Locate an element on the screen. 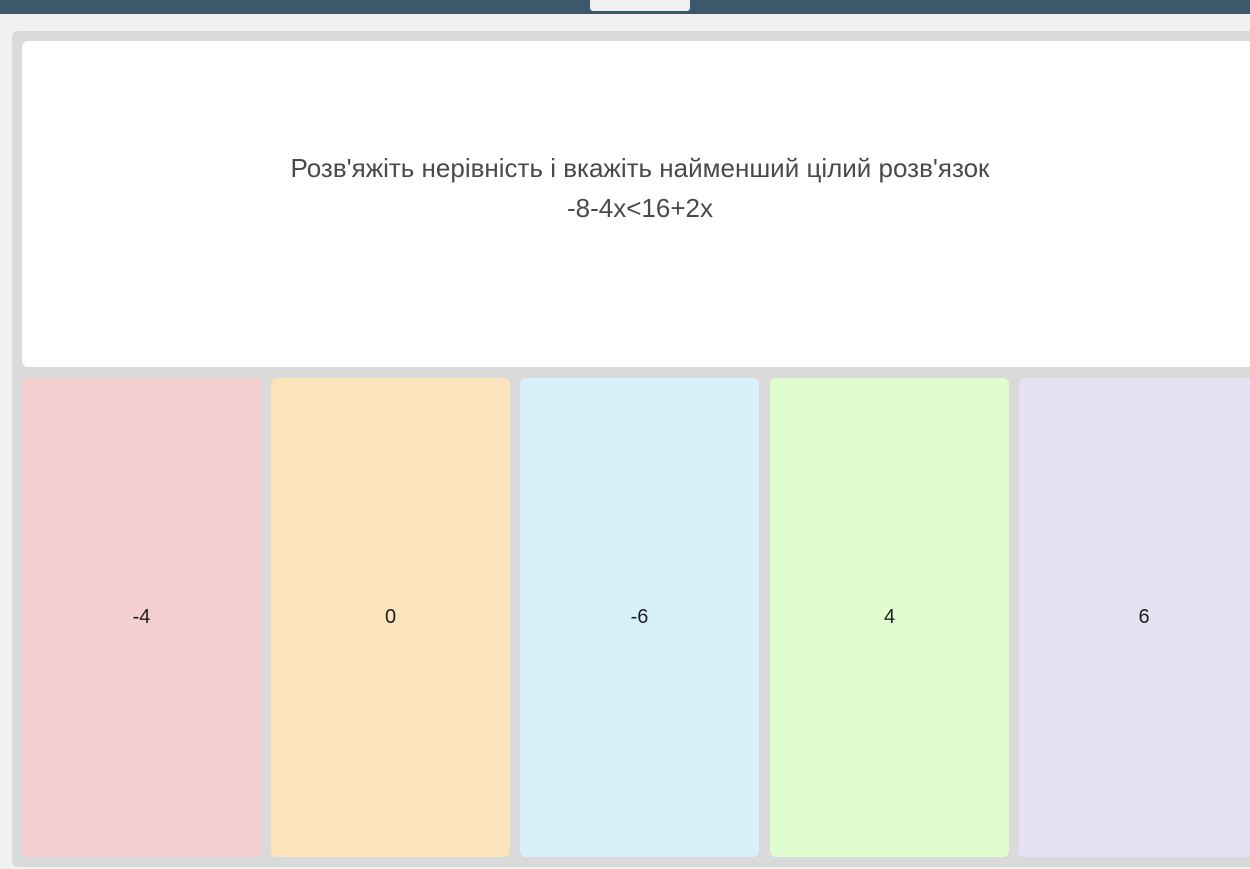 The width and height of the screenshot is (1250, 869). answer-option-4: 4 is located at coordinates (889, 617).